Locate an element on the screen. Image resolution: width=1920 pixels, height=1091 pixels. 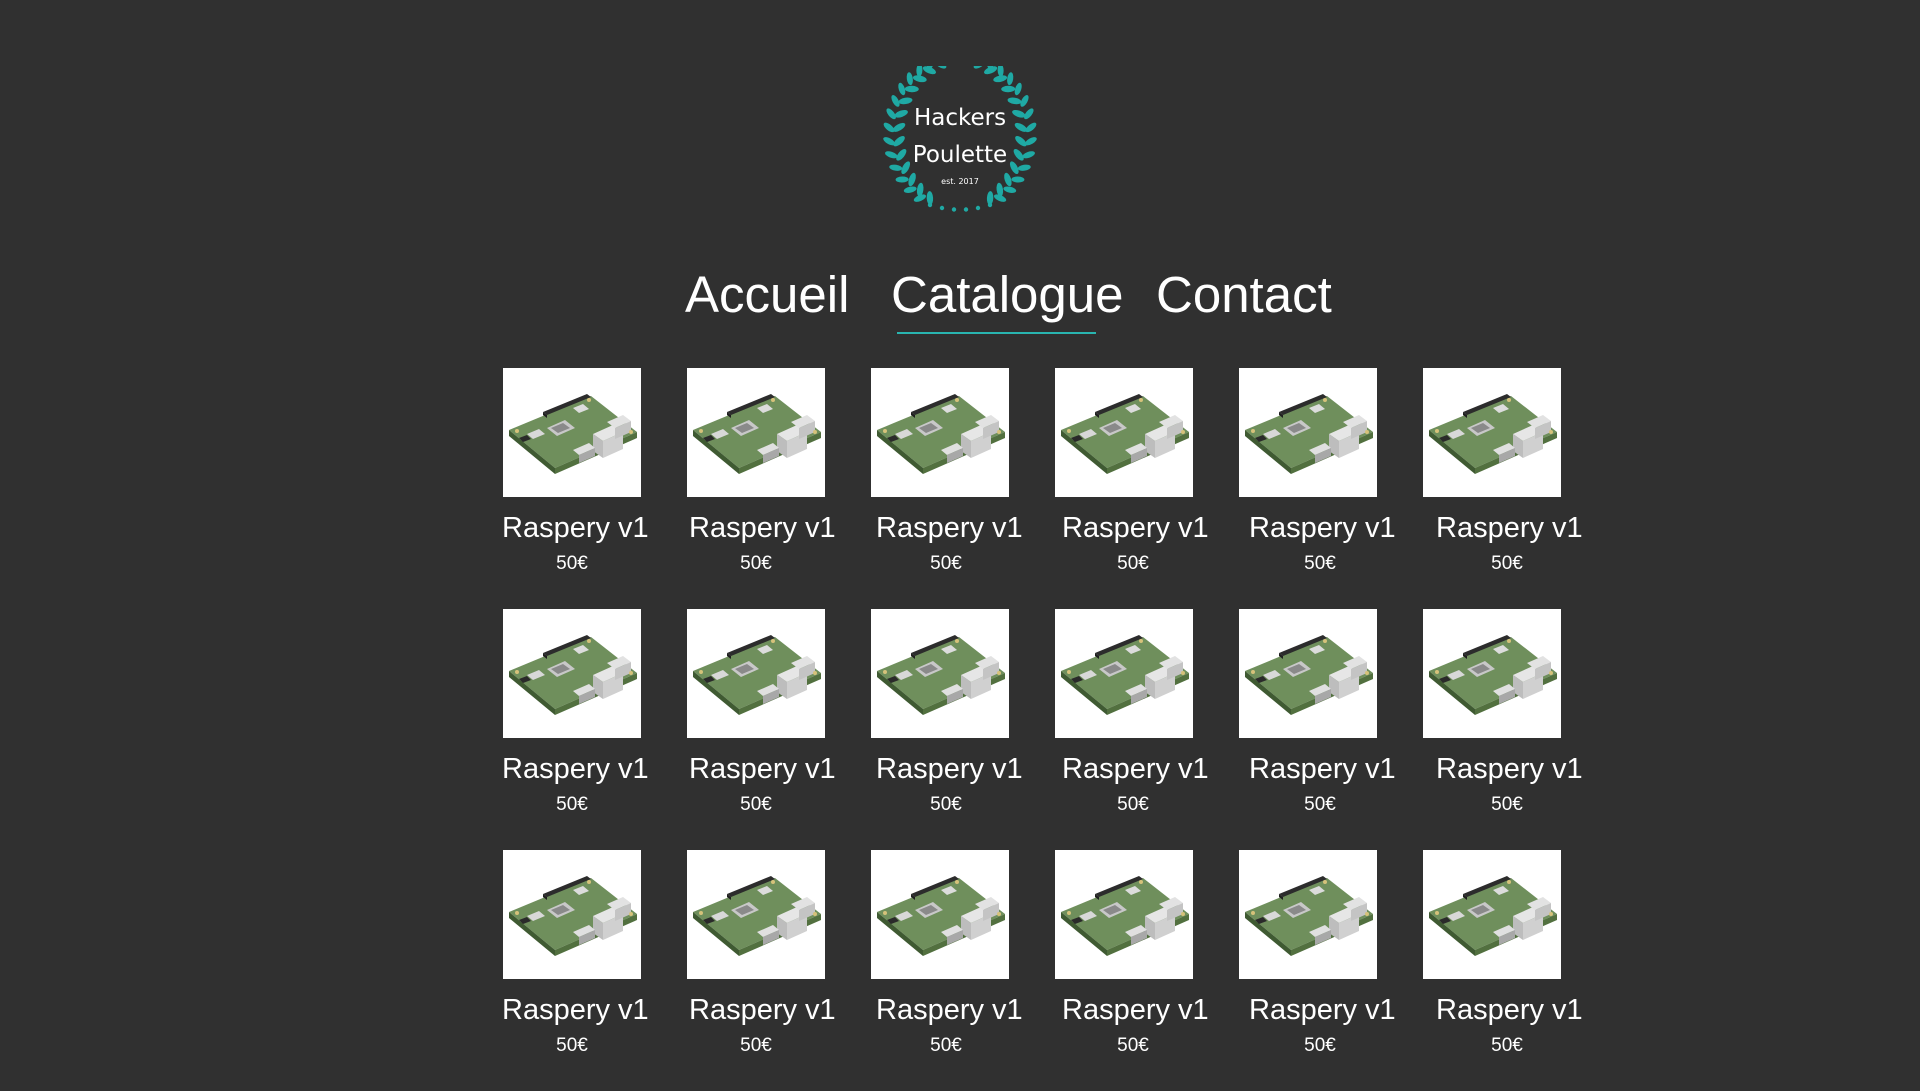
nav-catalogue: Catalogue is located at coordinates (1007, 298).